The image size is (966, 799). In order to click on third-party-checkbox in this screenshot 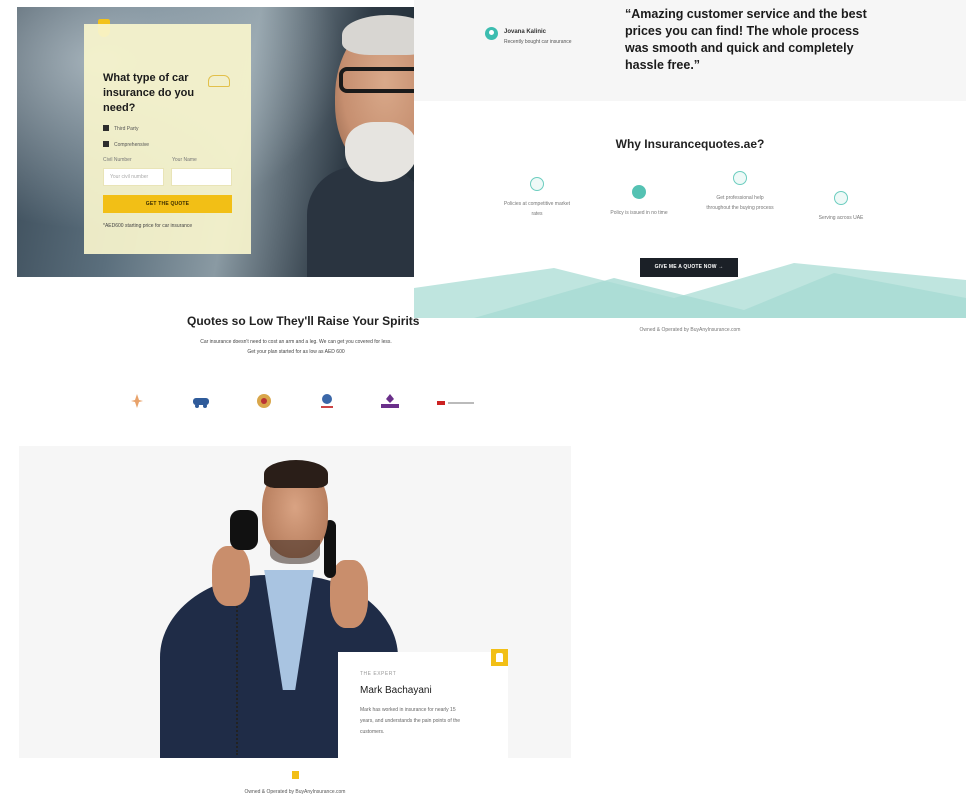, I will do `click(106, 128)`.